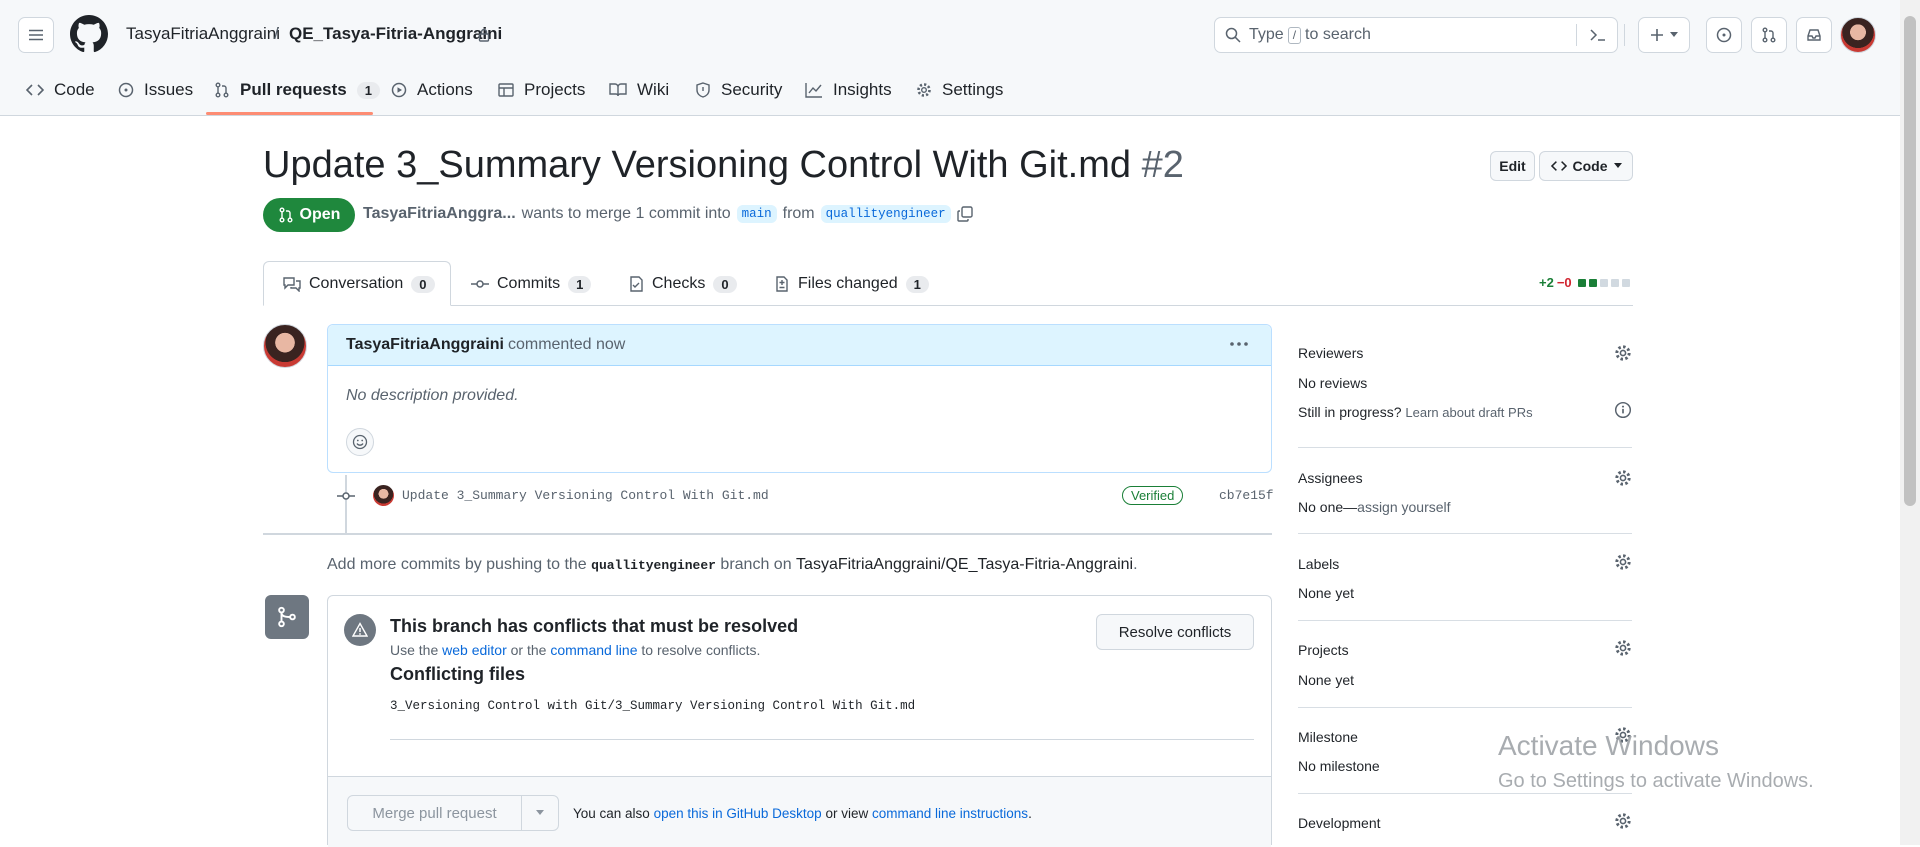 This screenshot has width=1920, height=847. I want to click on plus-icon, so click(1657, 35).